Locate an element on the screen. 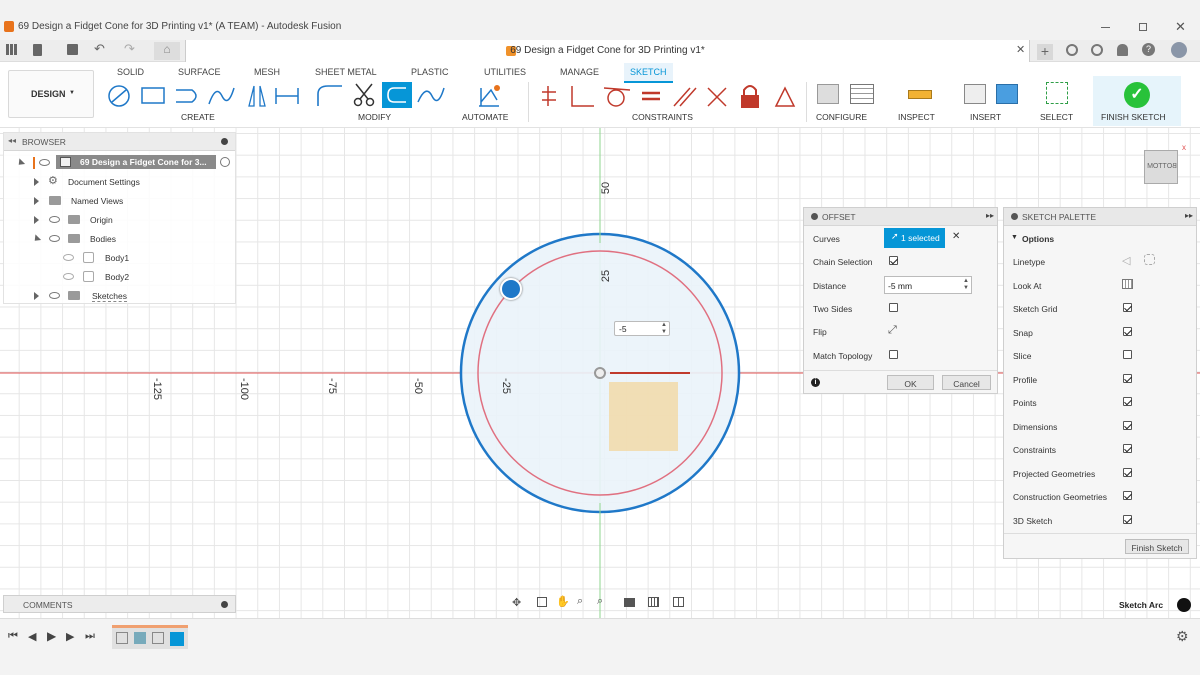 Image resolution: width=1200 pixels, height=675 pixels. help-icon: ? is located at coordinates (1148, 49).